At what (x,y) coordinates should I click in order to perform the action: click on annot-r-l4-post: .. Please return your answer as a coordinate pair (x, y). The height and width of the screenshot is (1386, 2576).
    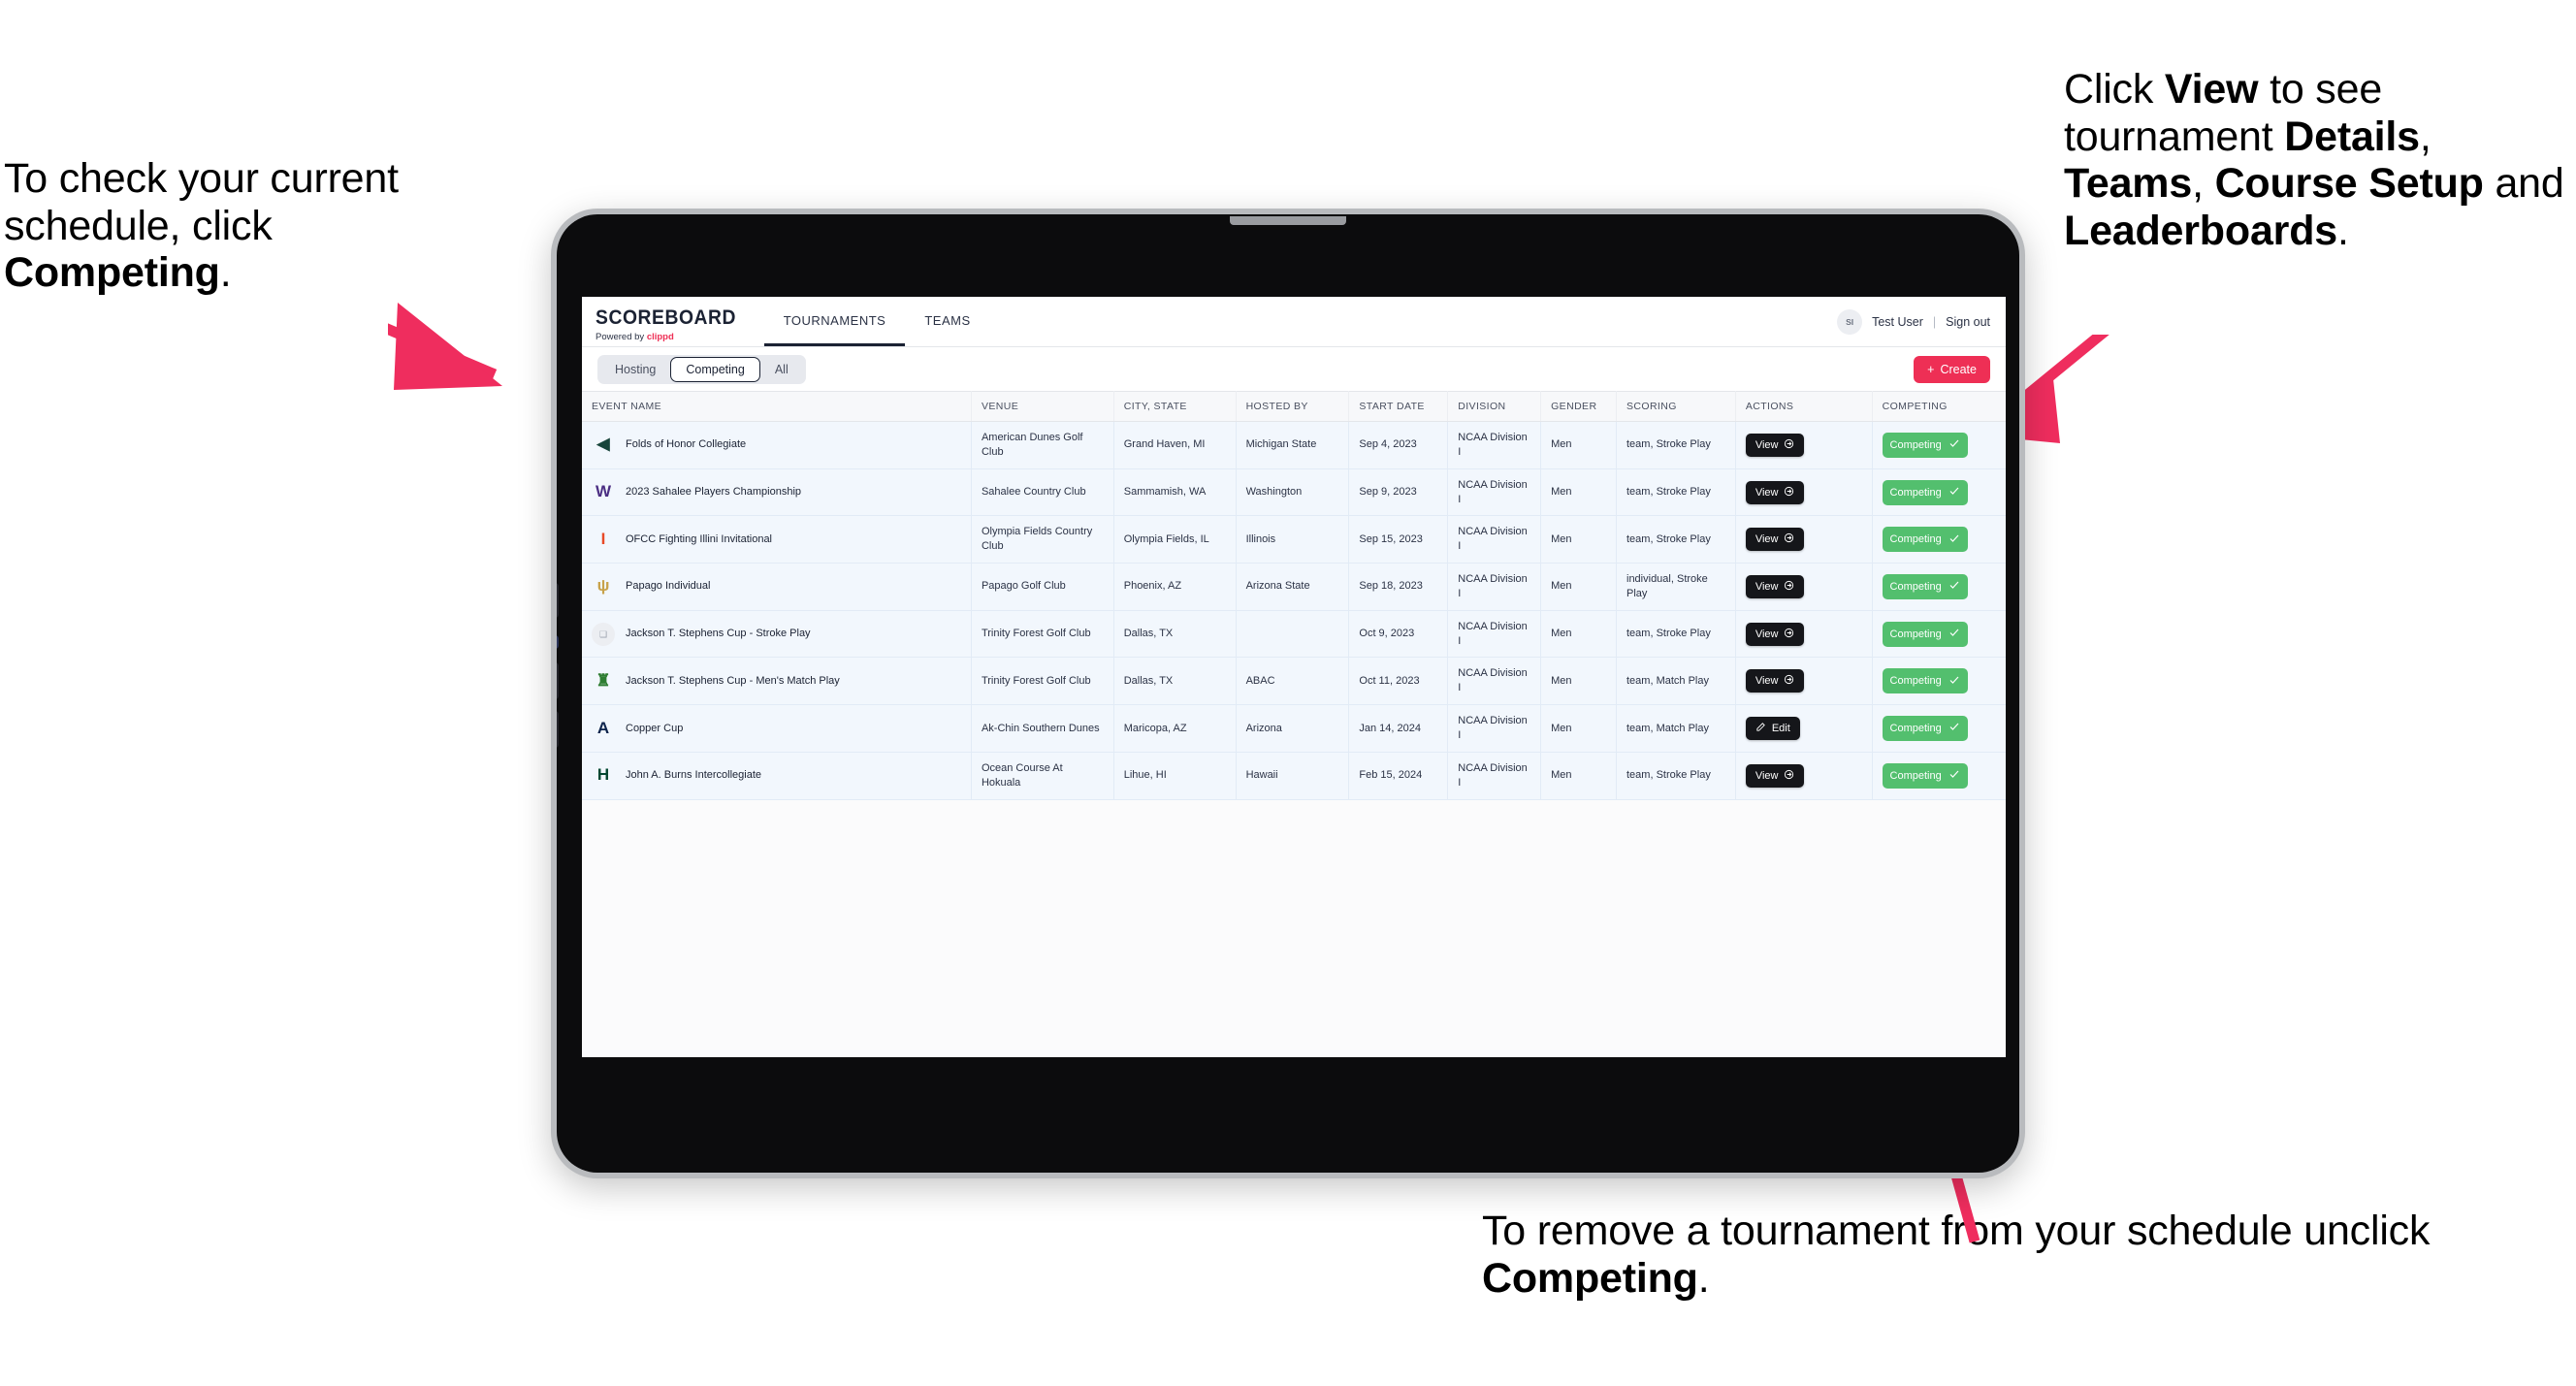
    Looking at the image, I should click on (2342, 230).